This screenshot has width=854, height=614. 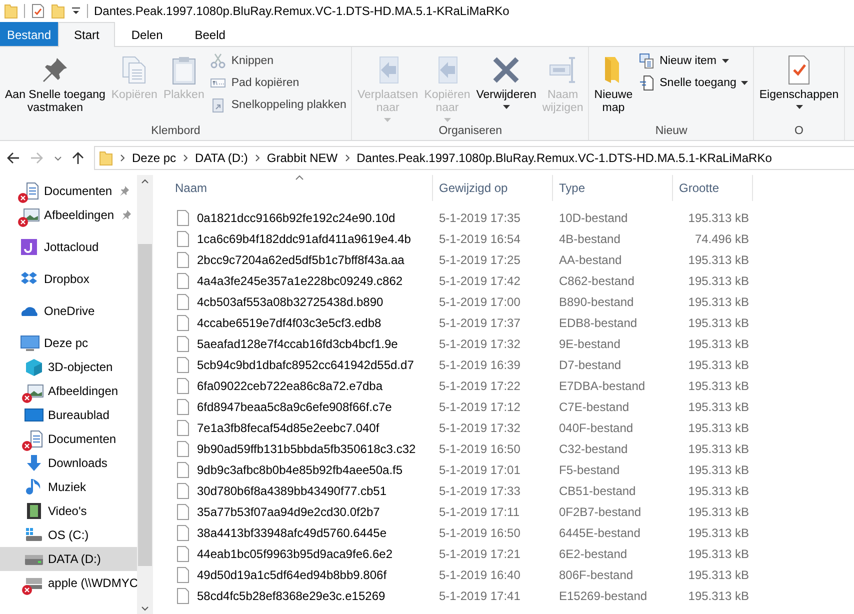 What do you see at coordinates (292, 533) in the screenshot?
I see `file-name: 38a4413bf33948afc49d5760.6445e` at bounding box center [292, 533].